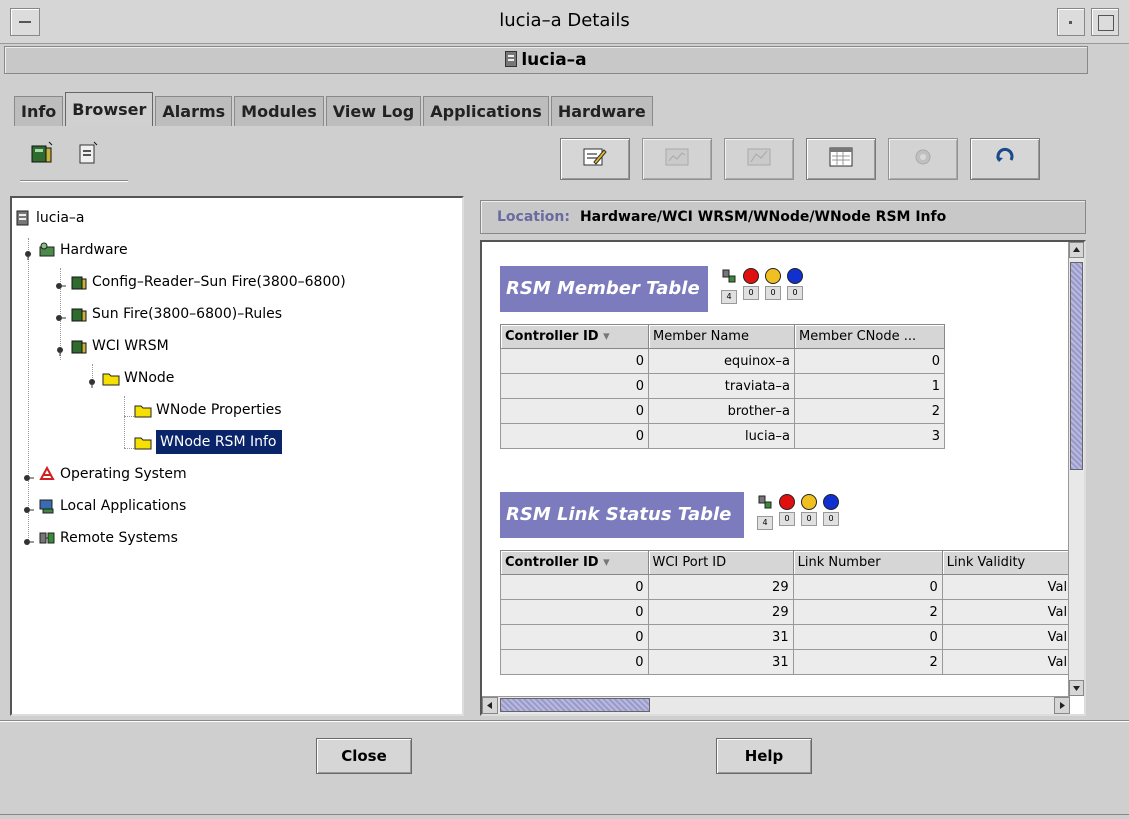 Image resolution: width=1129 pixels, height=819 pixels. I want to click on module-icon, so click(79, 314).